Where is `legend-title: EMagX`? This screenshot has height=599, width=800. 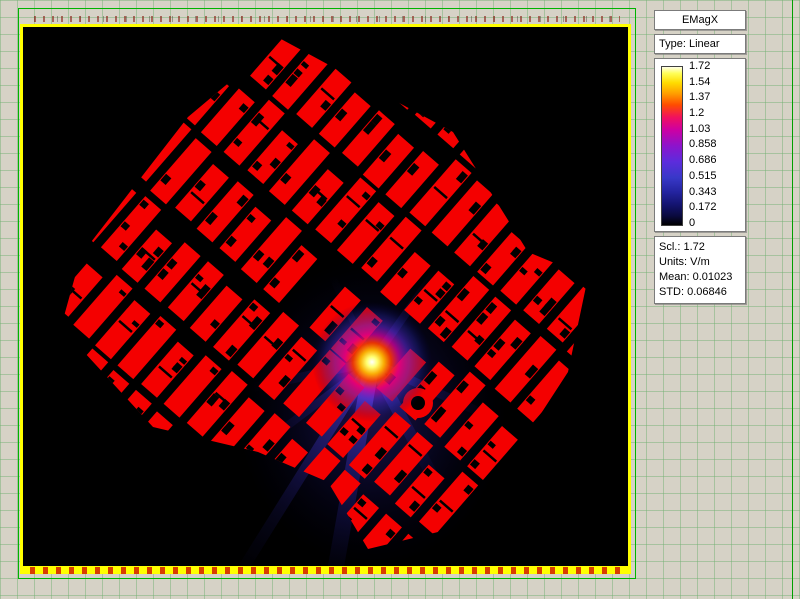
legend-title: EMagX is located at coordinates (700, 20).